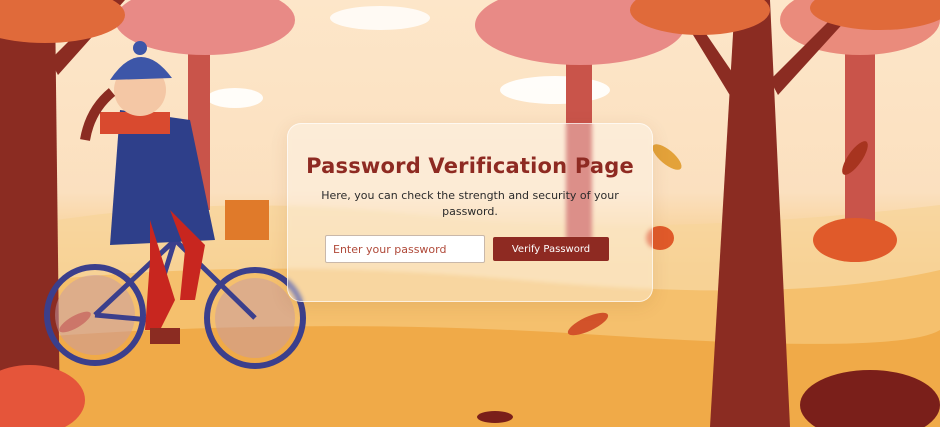 The width and height of the screenshot is (940, 427). I want to click on page-title: Password Verification Page, so click(470, 166).